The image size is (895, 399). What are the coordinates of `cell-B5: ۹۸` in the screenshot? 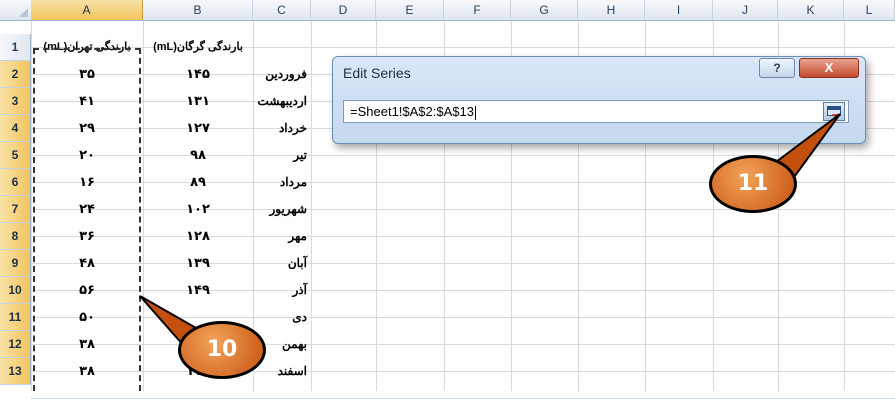 It's located at (198, 155).